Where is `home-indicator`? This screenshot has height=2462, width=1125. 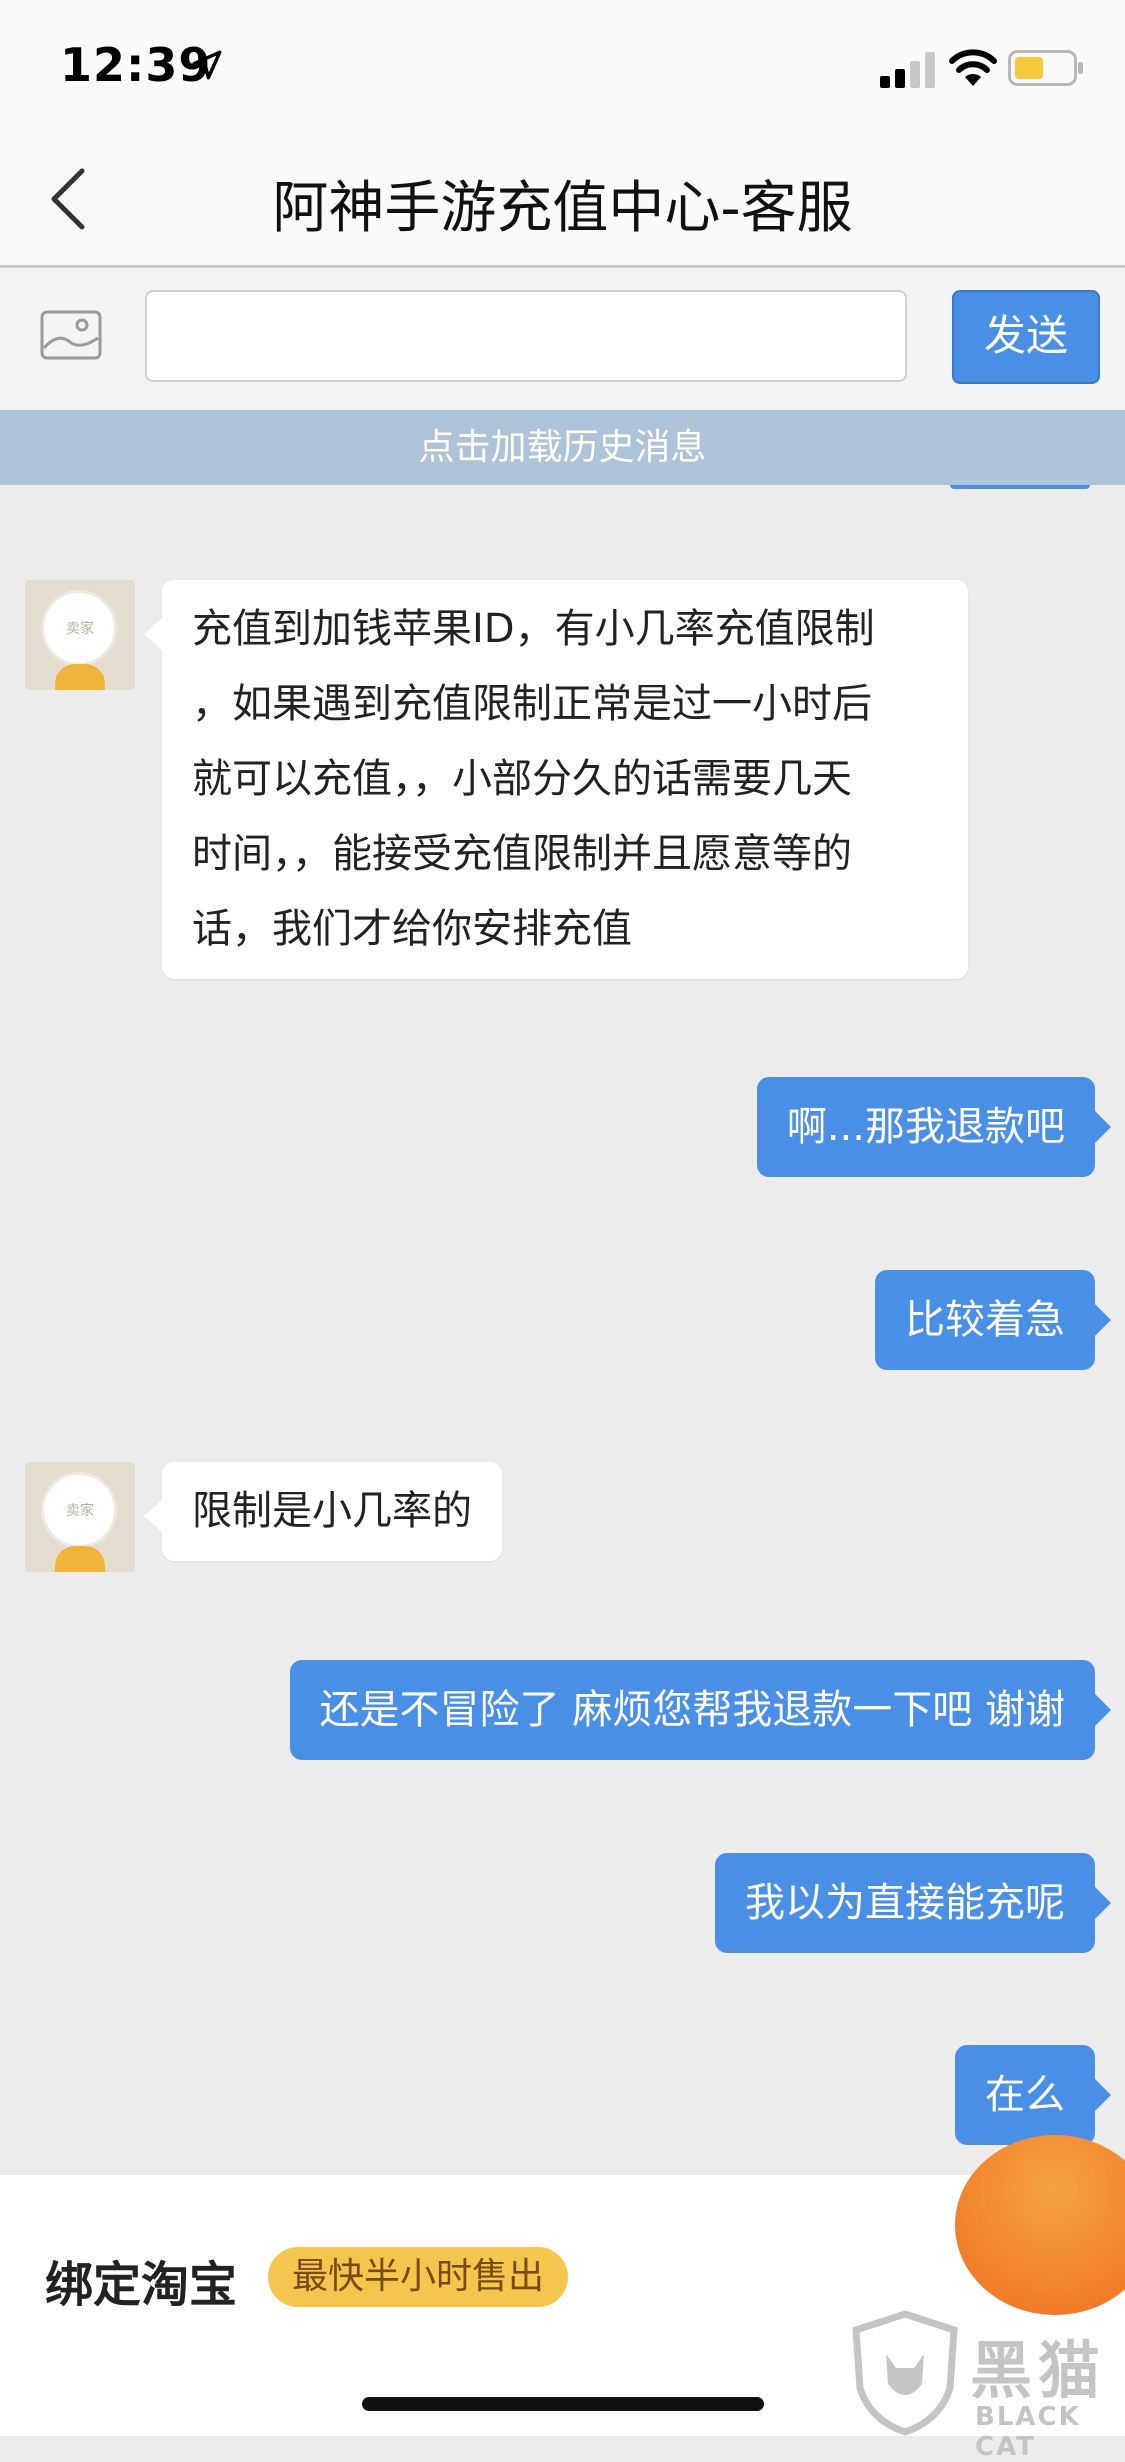
home-indicator is located at coordinates (563, 2404).